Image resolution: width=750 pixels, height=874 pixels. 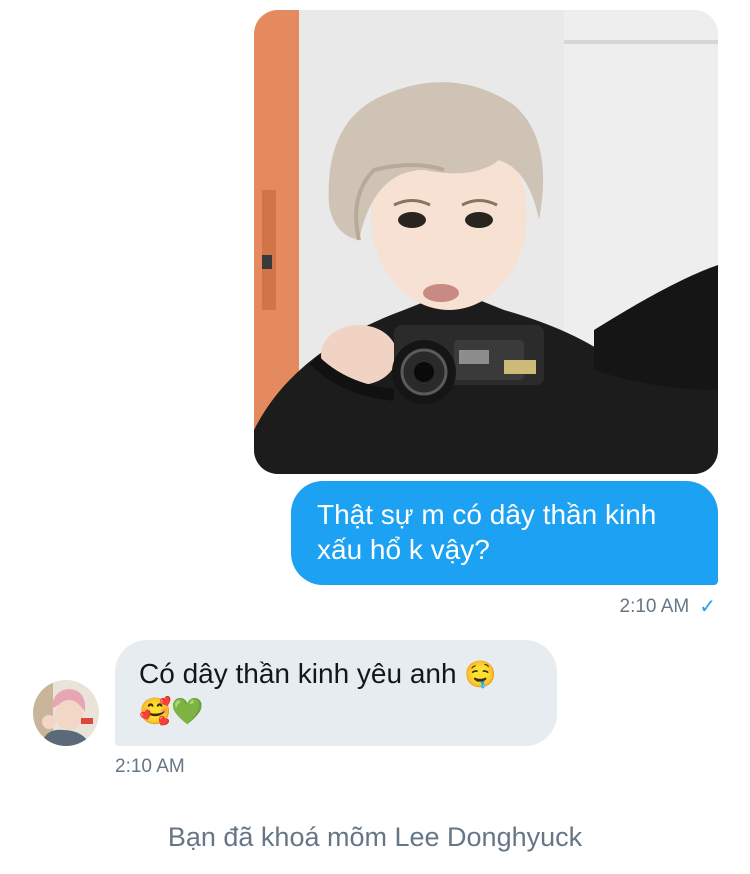 I want to click on sent-message-text: Thật sự m có dây thần kinh xấu hổ k vậy?, so click(x=487, y=532).